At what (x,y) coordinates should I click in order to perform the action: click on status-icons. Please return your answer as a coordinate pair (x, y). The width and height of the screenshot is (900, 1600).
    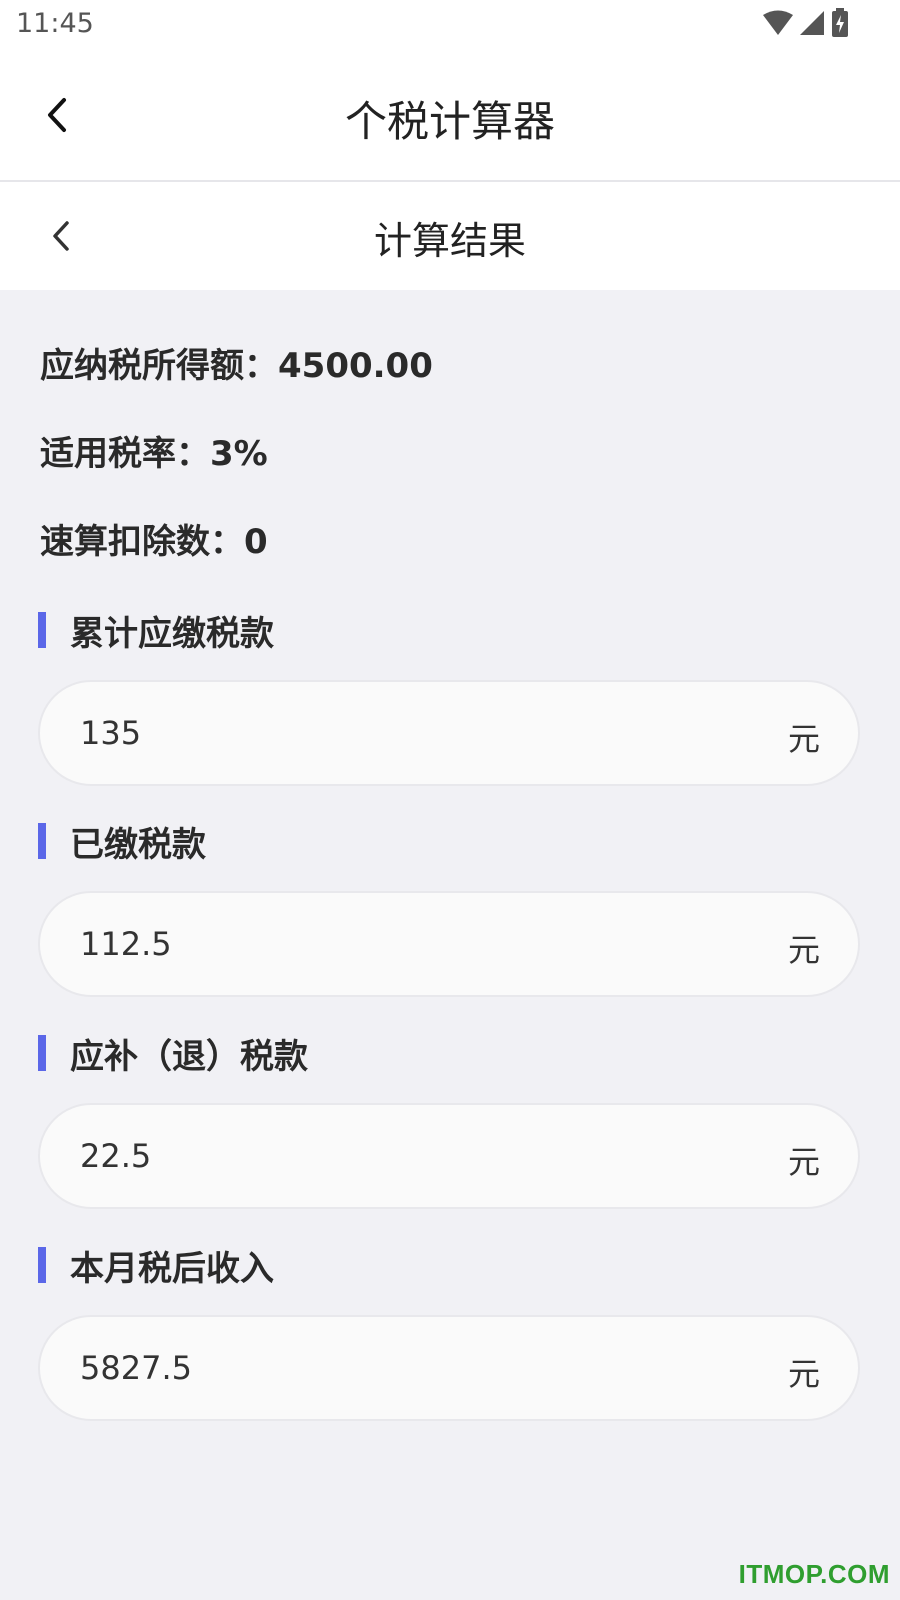
    Looking at the image, I should click on (806, 25).